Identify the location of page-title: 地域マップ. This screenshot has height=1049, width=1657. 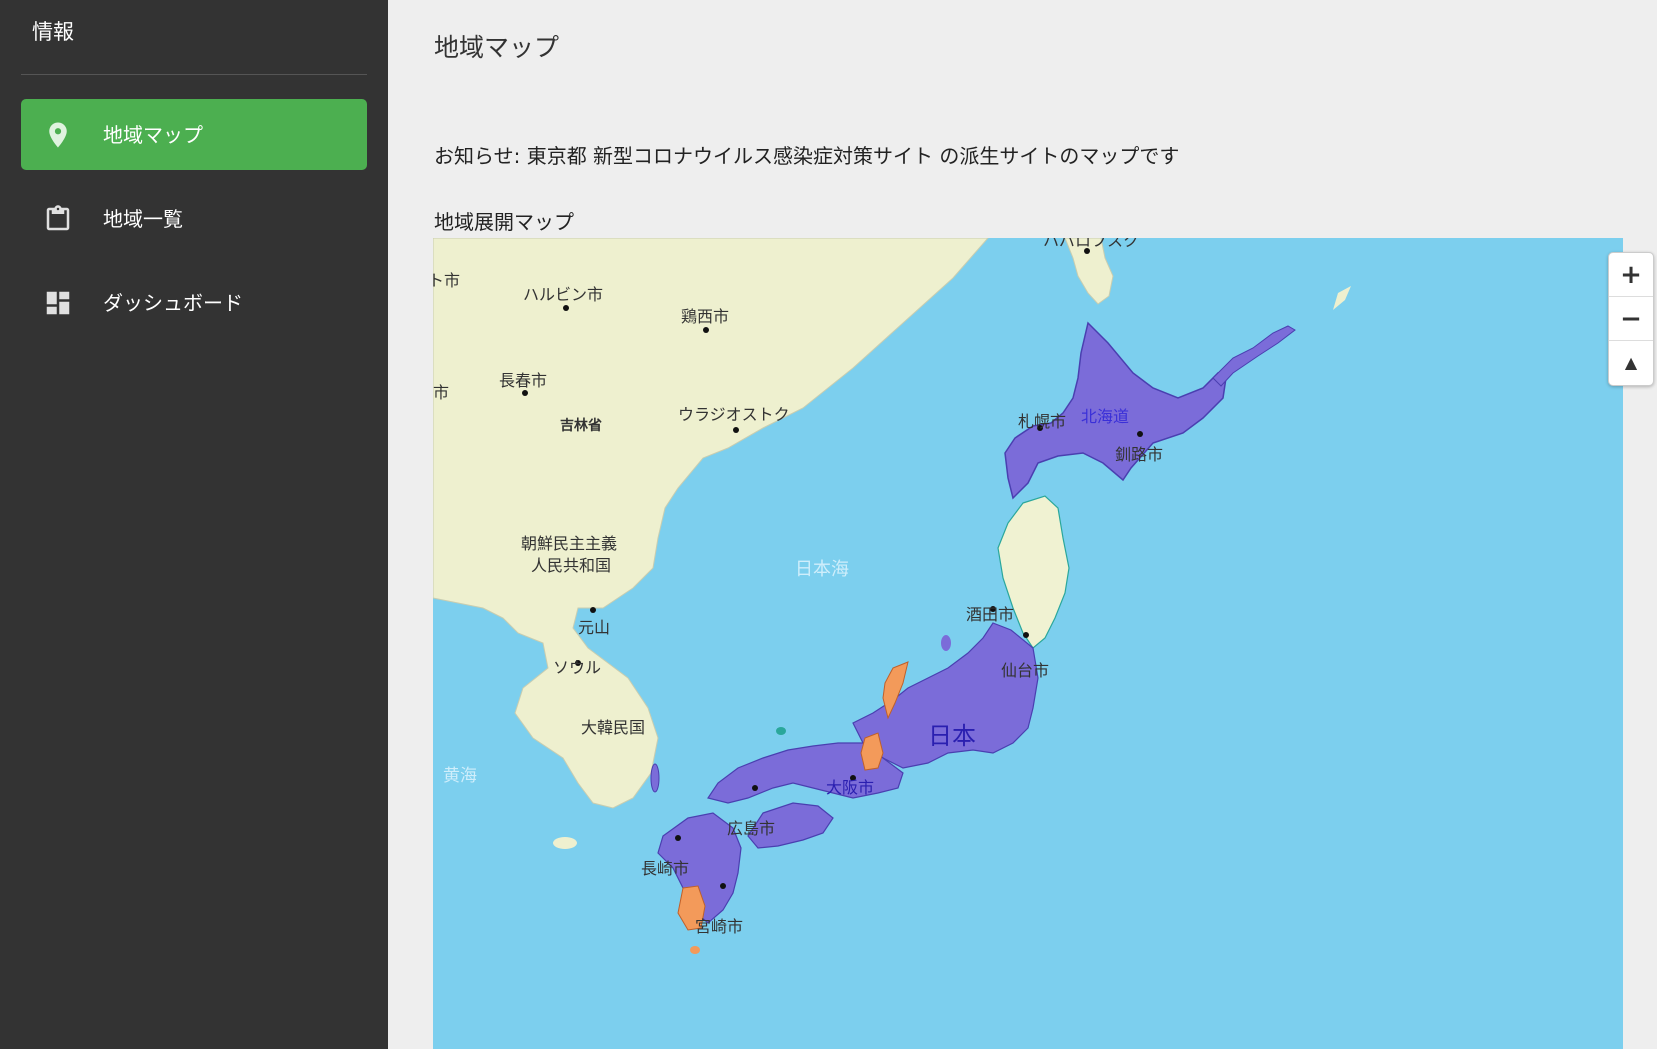
(497, 47).